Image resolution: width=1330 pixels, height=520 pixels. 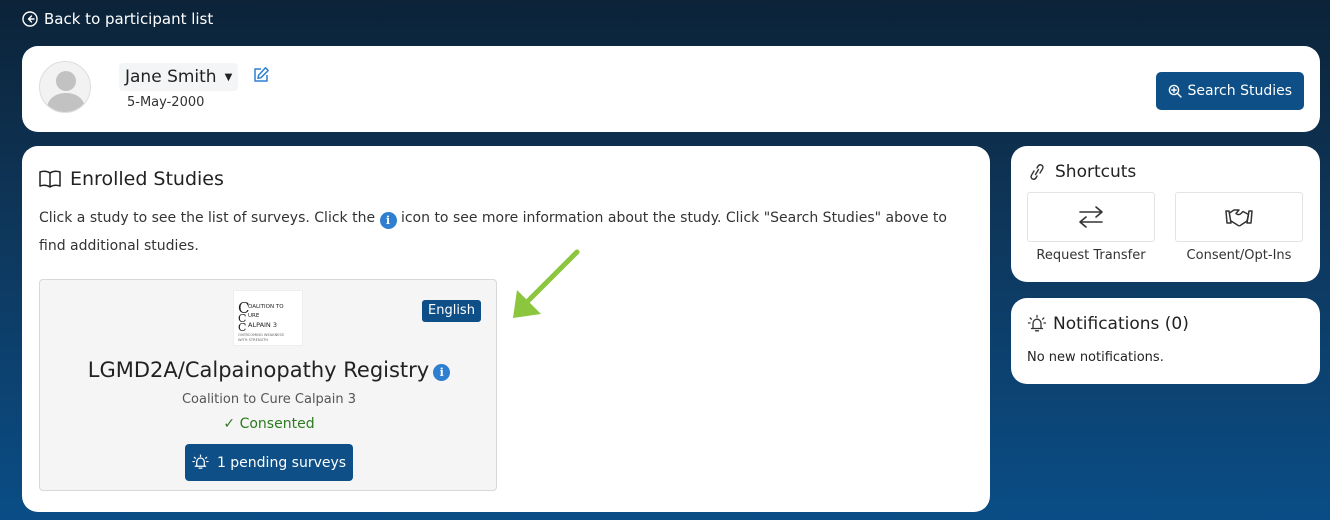 What do you see at coordinates (1037, 172) in the screenshot?
I see `link-icon` at bounding box center [1037, 172].